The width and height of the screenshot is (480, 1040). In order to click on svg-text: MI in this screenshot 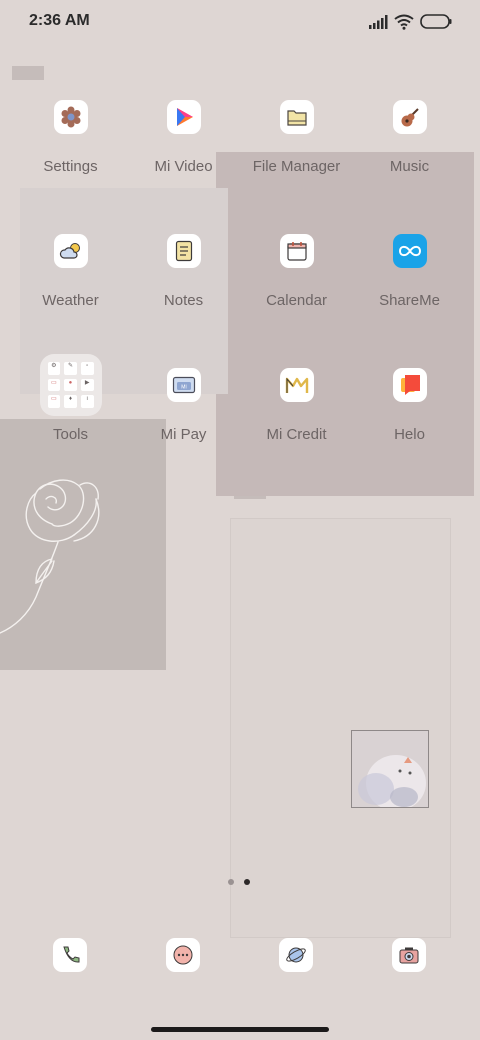, I will do `click(184, 388)`.